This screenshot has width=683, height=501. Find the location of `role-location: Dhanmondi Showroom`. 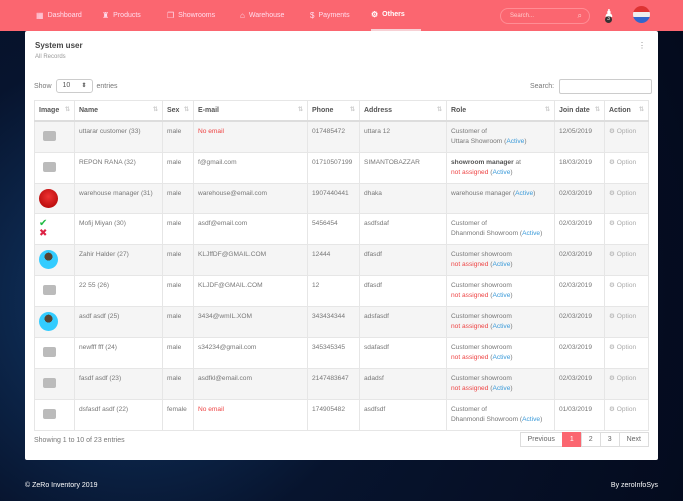

role-location: Dhanmondi Showroom is located at coordinates (485, 233).